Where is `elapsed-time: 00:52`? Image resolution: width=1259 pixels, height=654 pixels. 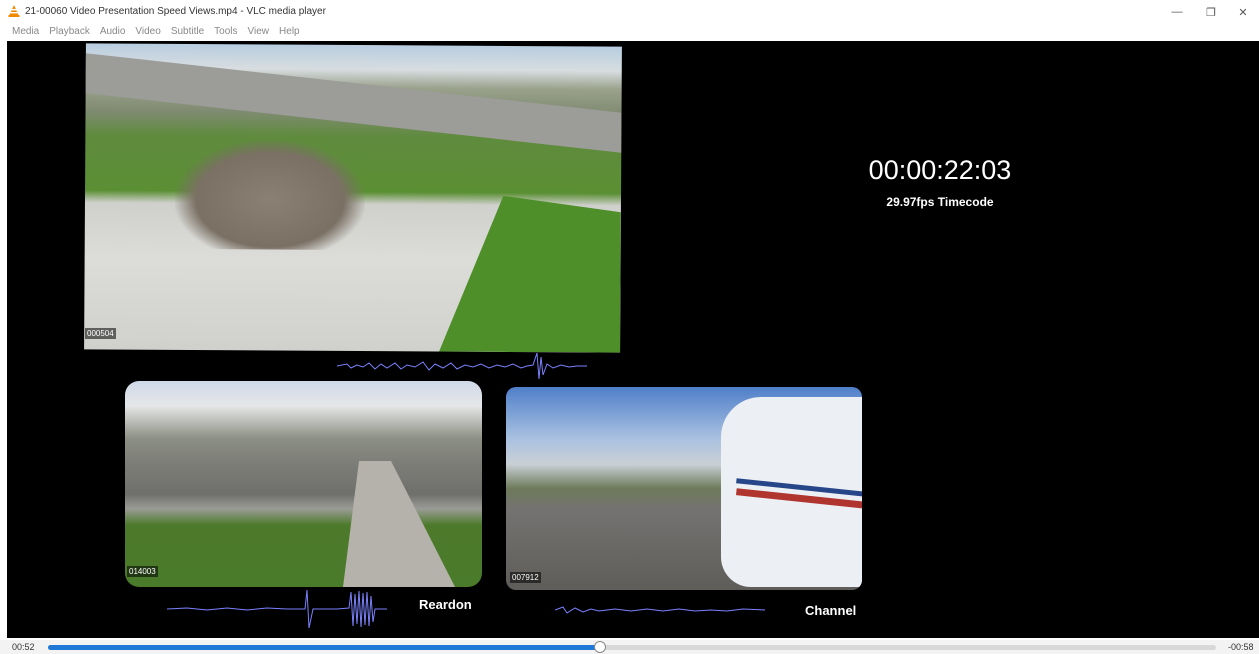
elapsed-time: 00:52 is located at coordinates (23, 647).